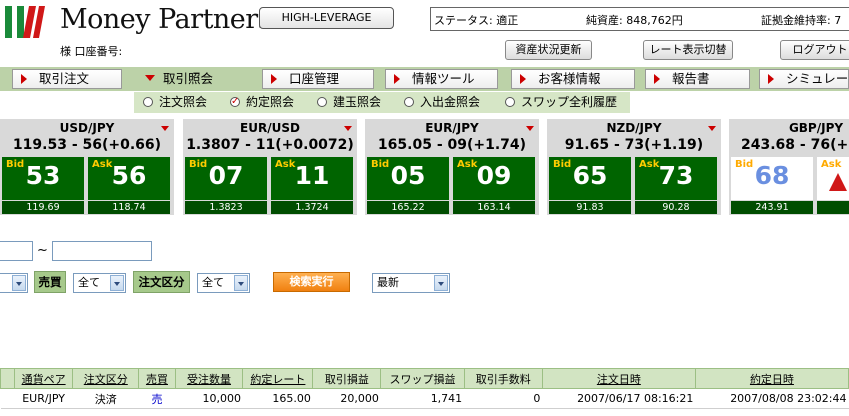 The width and height of the screenshot is (849, 416). I want to click on rate-panel-gbpjpy: GBP/JPY 243.68 - 76(+3 Bid 68 Ask 243.91, so click(789, 167).